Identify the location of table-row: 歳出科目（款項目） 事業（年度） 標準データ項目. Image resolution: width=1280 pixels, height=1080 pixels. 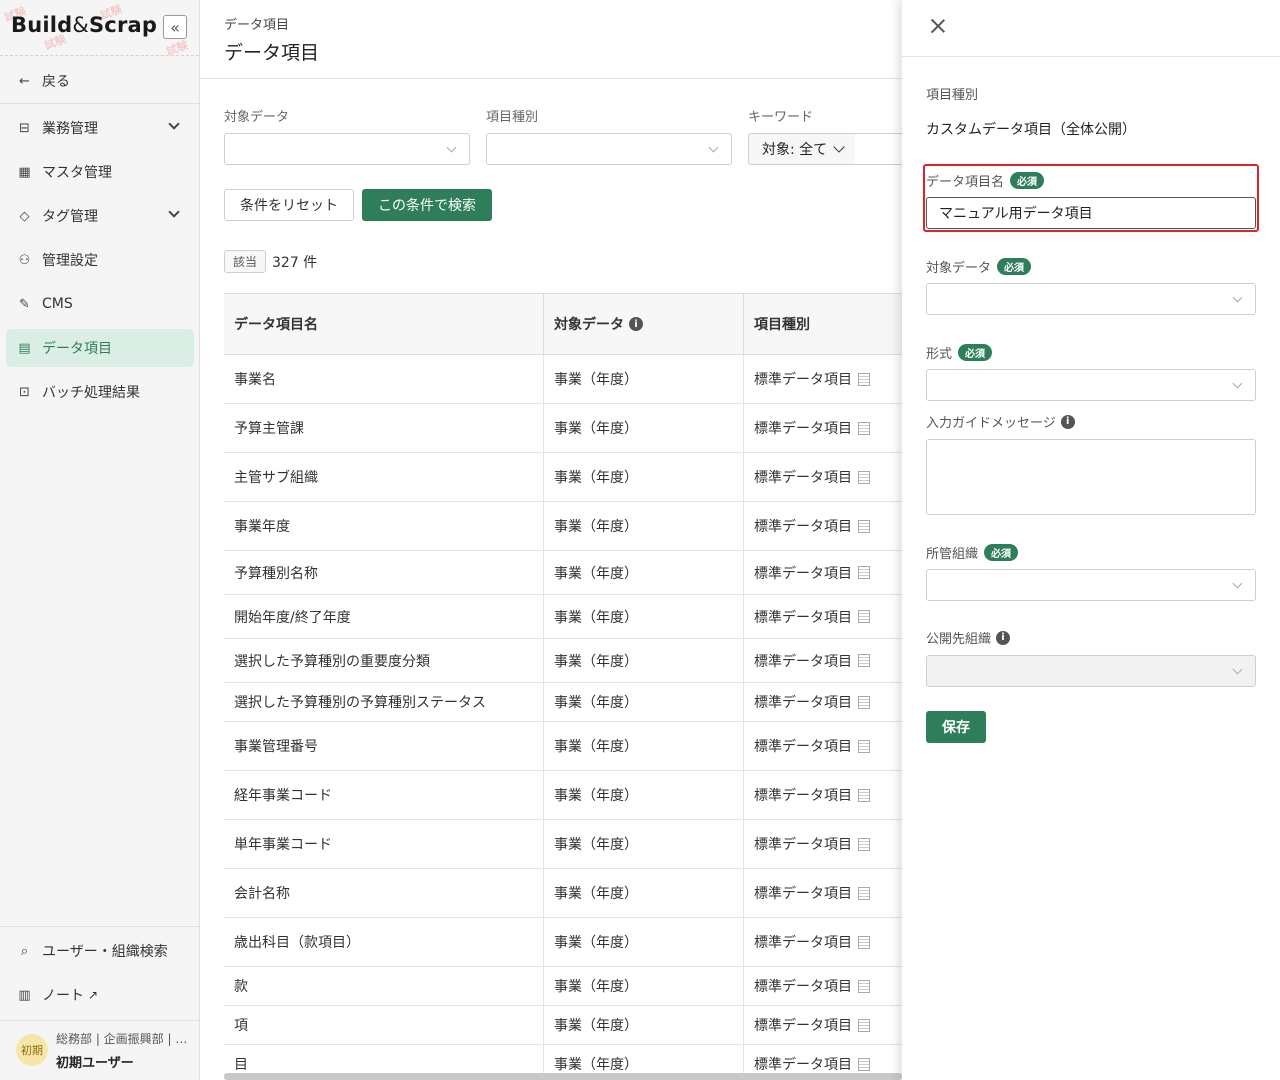
(574, 942).